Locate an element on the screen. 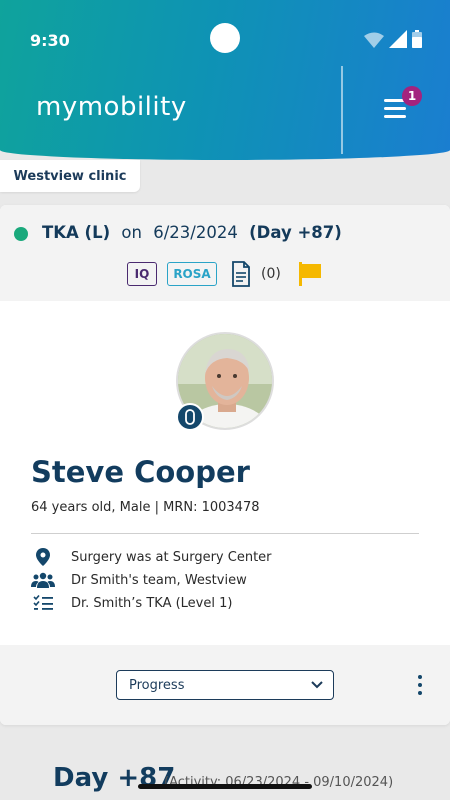 Image resolution: width=450 pixels, height=800 pixels. clinic-tab: Westview clinic is located at coordinates (70, 176).